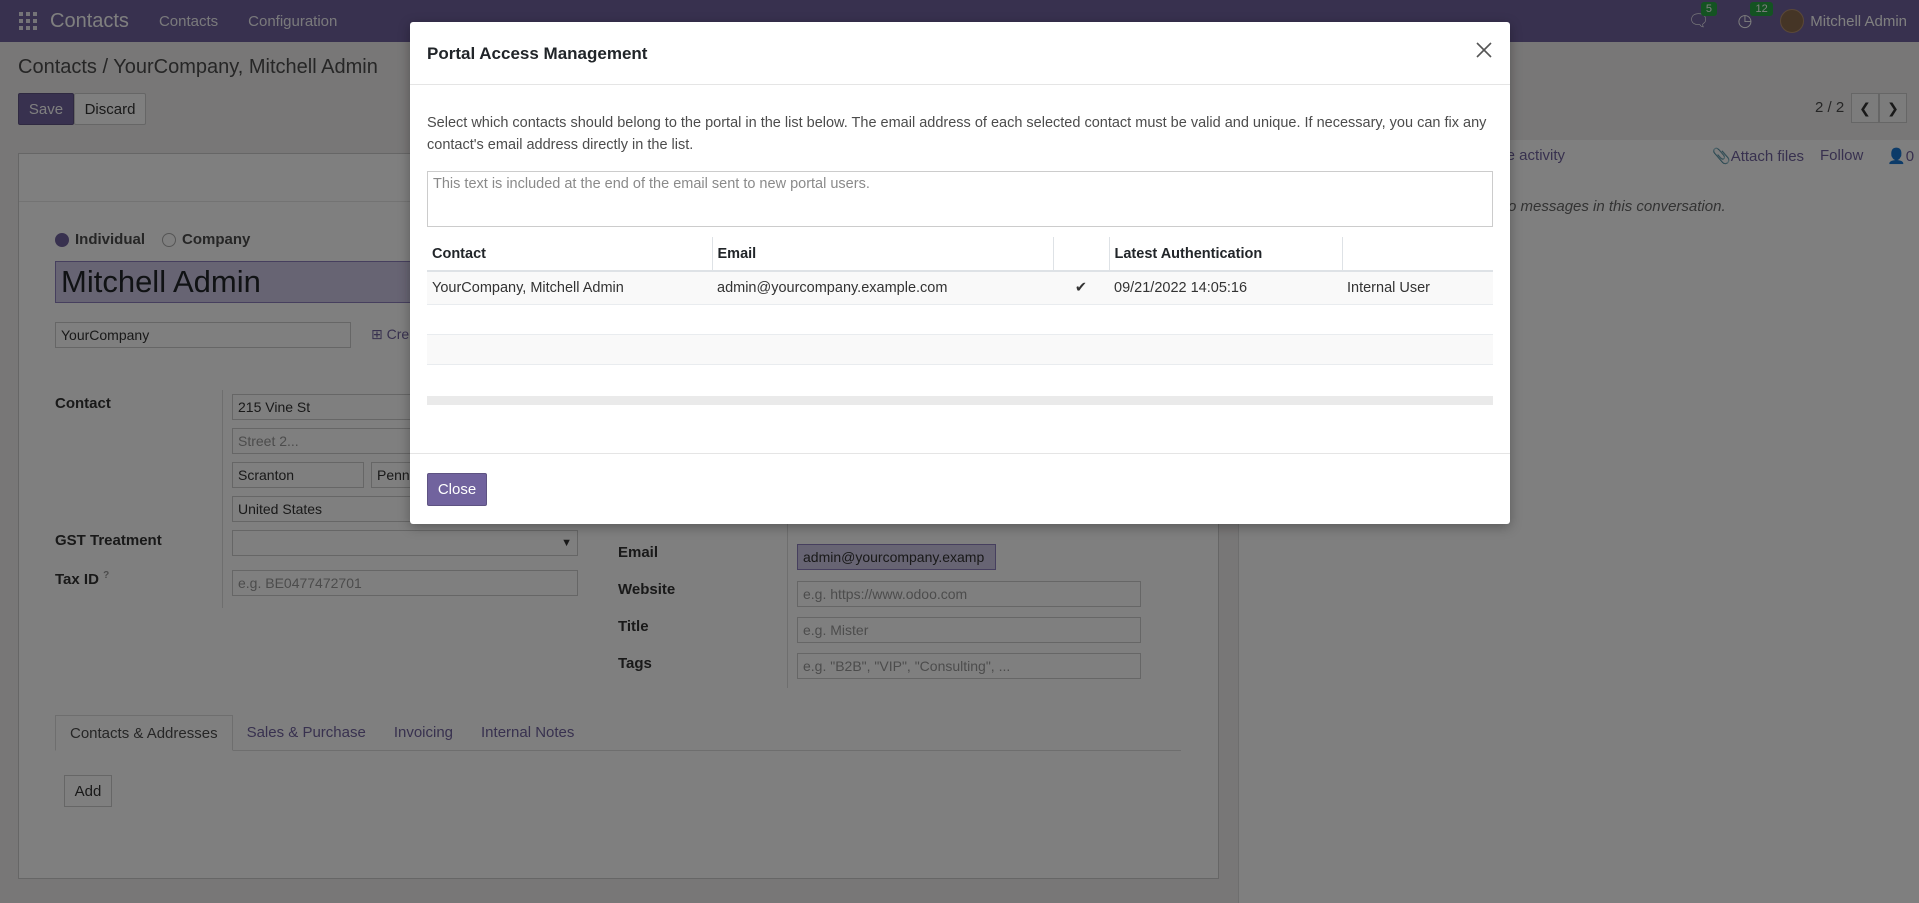 Image resolution: width=1919 pixels, height=903 pixels. What do you see at coordinates (882, 287) in the screenshot?
I see `cell-email: admin@yourcompany.example.com` at bounding box center [882, 287].